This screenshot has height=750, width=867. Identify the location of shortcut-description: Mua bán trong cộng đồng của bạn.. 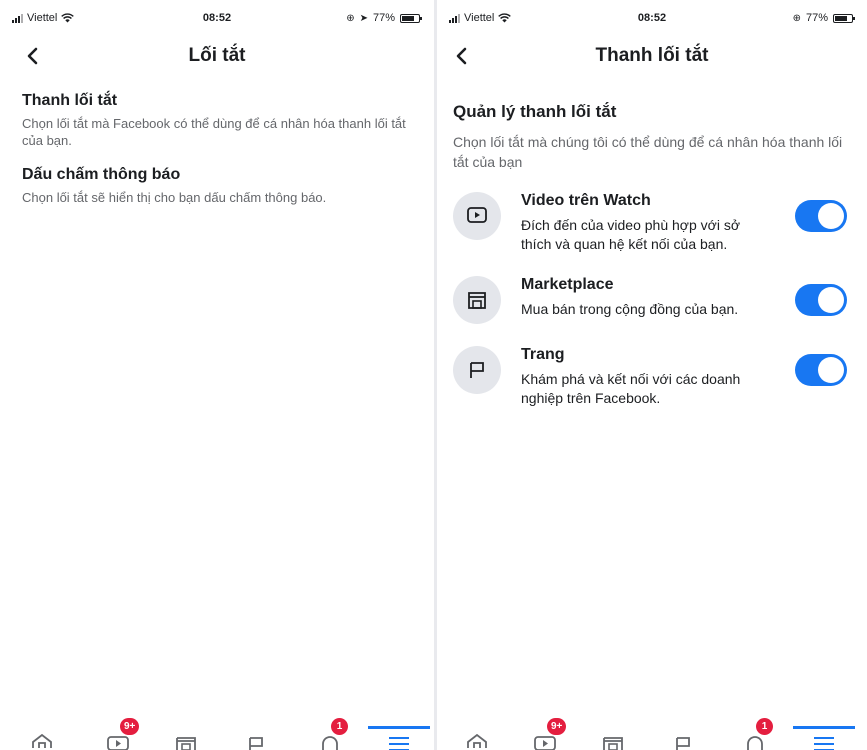
(630, 309).